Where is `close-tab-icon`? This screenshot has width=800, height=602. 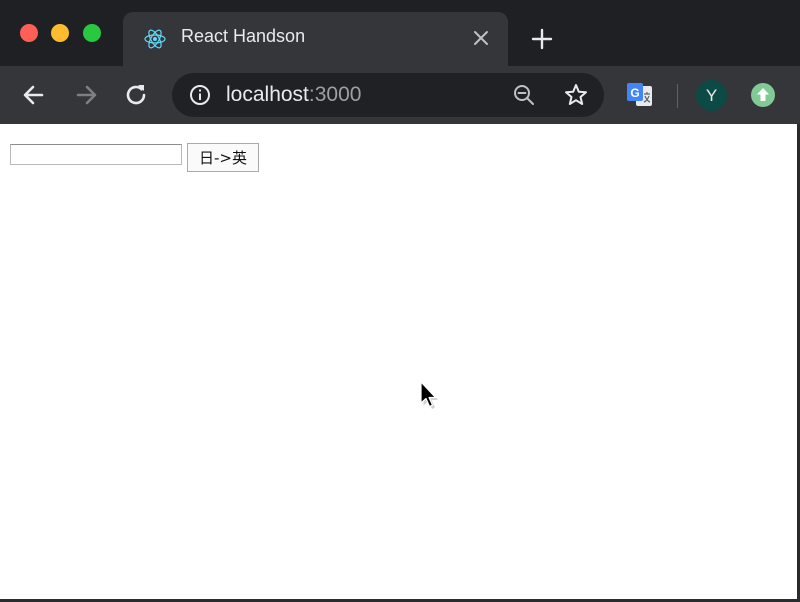
close-tab-icon is located at coordinates (481, 38).